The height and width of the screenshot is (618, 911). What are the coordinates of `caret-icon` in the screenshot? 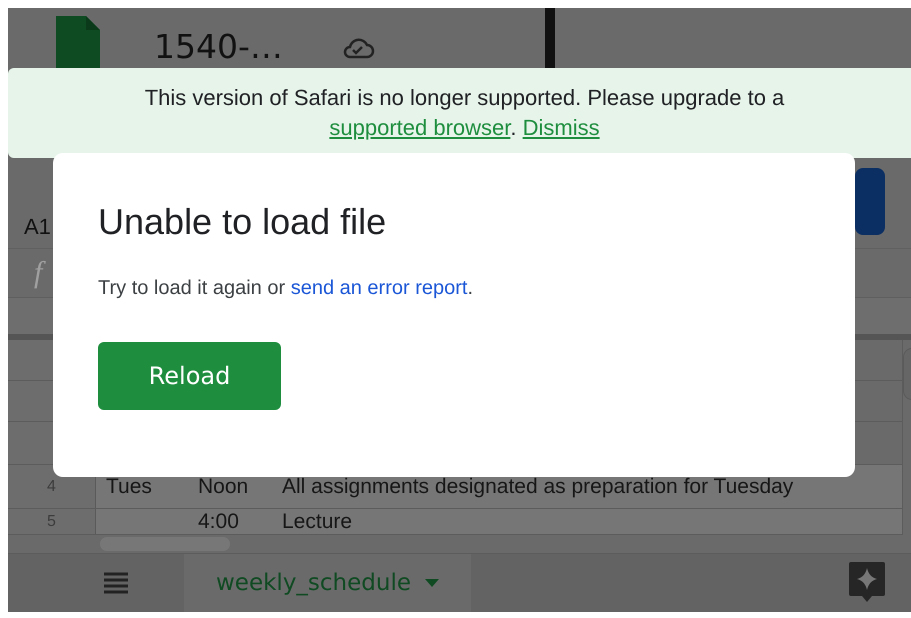 It's located at (432, 583).